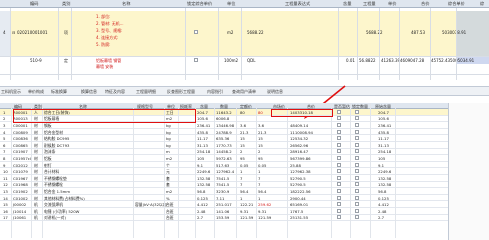  Describe the element at coordinates (202, 132) in the screenshot. I see `cell-ratio: 435.8` at that location.